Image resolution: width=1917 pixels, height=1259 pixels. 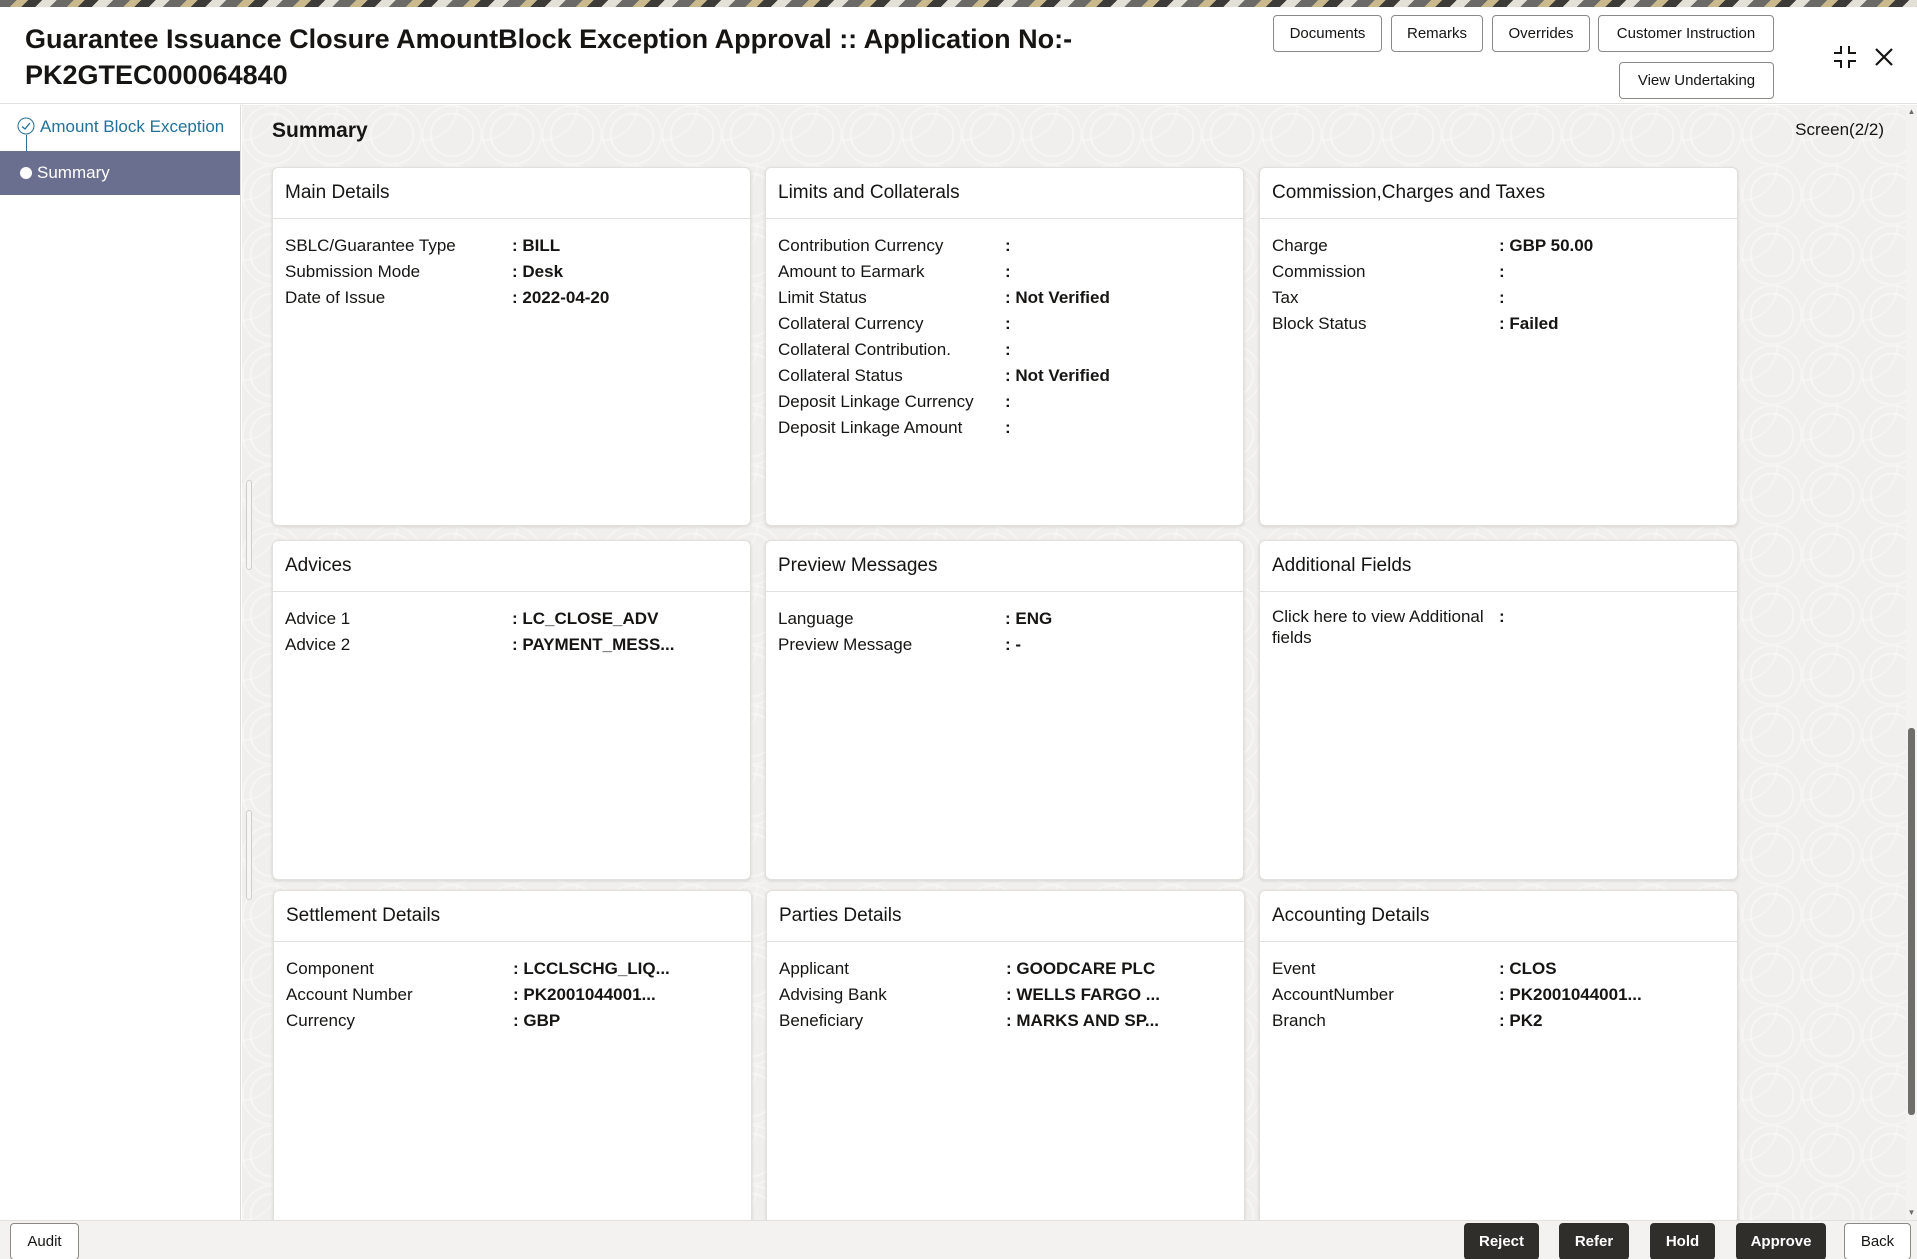 I want to click on screen-indicator: Screen(2/2), so click(x=1839, y=129).